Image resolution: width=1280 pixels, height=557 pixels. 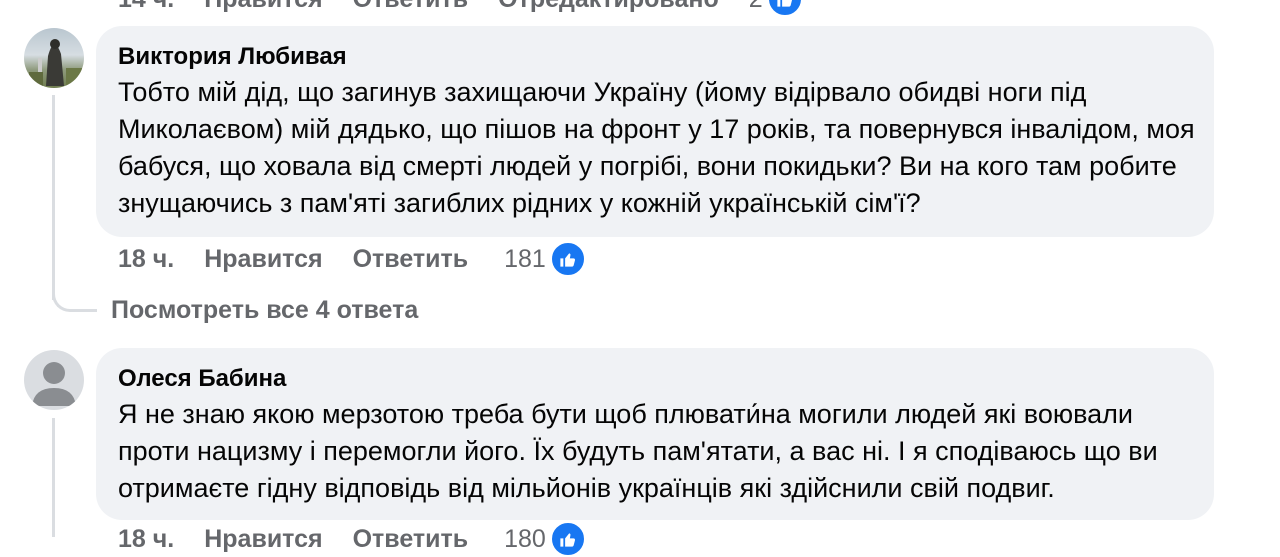 I want to click on comment-author: Виктория Любивая, so click(x=655, y=57).